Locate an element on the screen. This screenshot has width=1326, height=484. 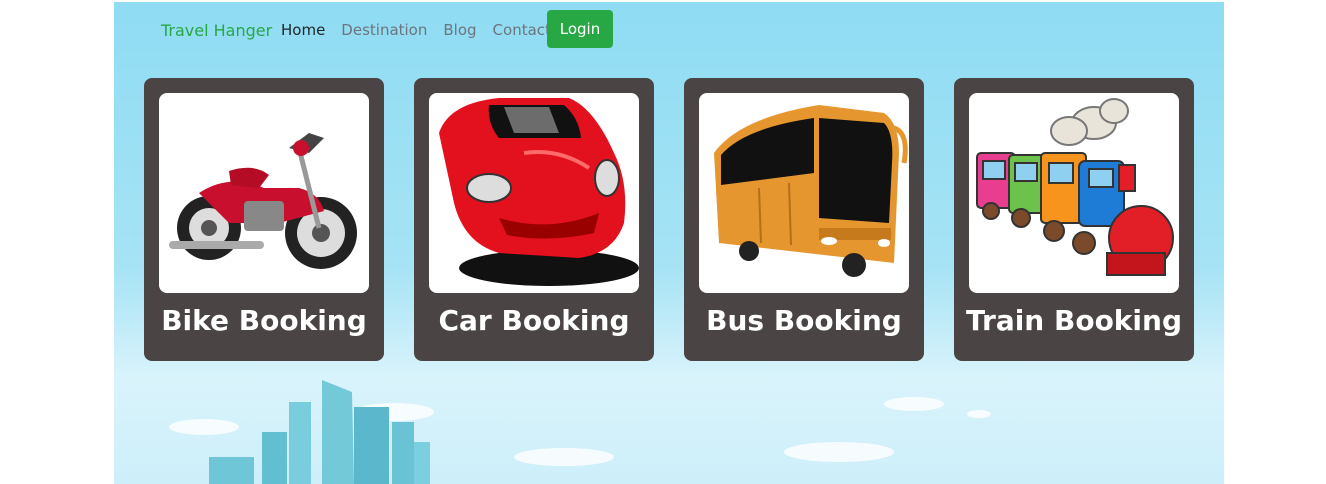
bus-image is located at coordinates (804, 193).